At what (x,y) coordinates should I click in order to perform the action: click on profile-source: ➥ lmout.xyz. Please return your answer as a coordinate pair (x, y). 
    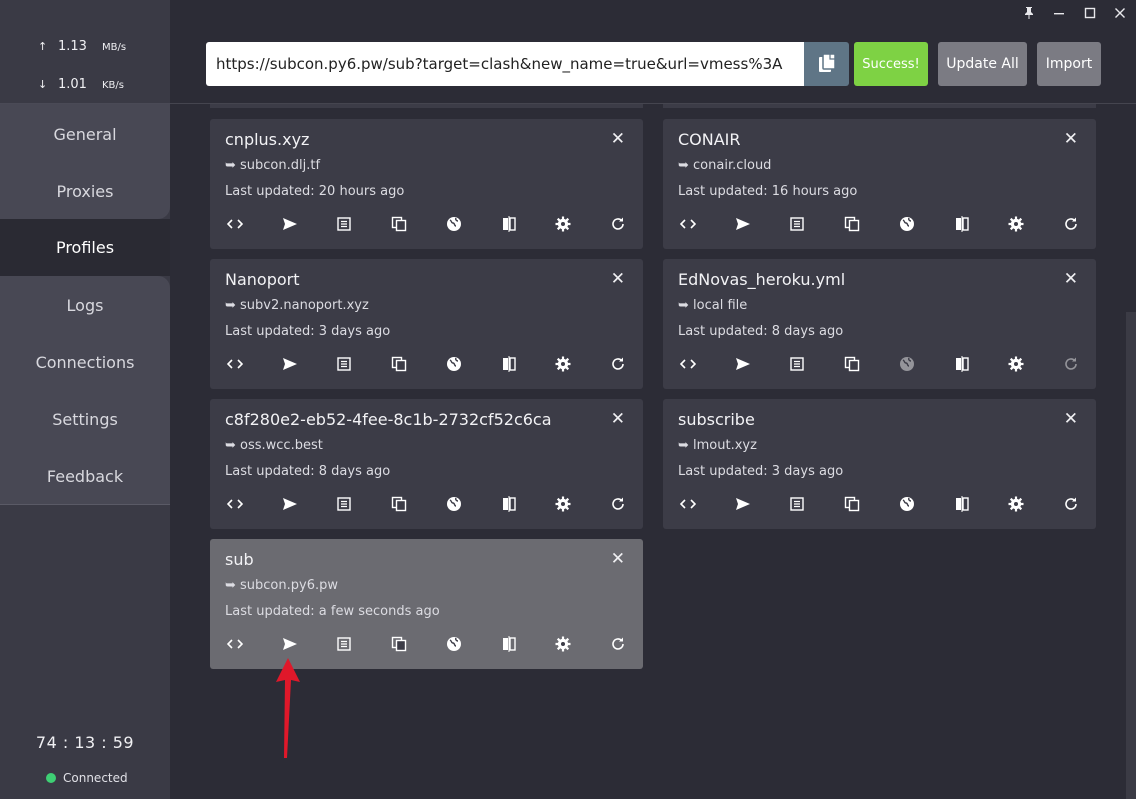
    Looking at the image, I should click on (717, 445).